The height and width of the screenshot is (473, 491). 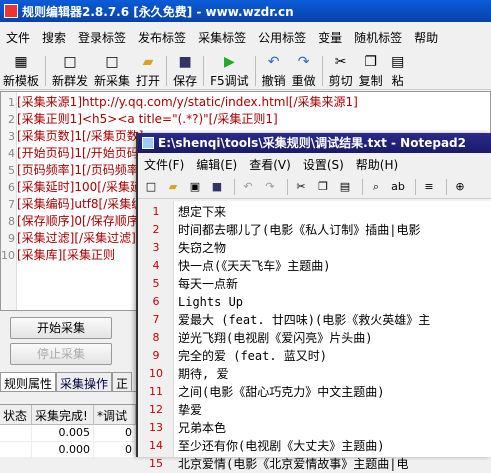 I want to click on new-mass-send-button: □ 新群发, so click(x=70, y=70).